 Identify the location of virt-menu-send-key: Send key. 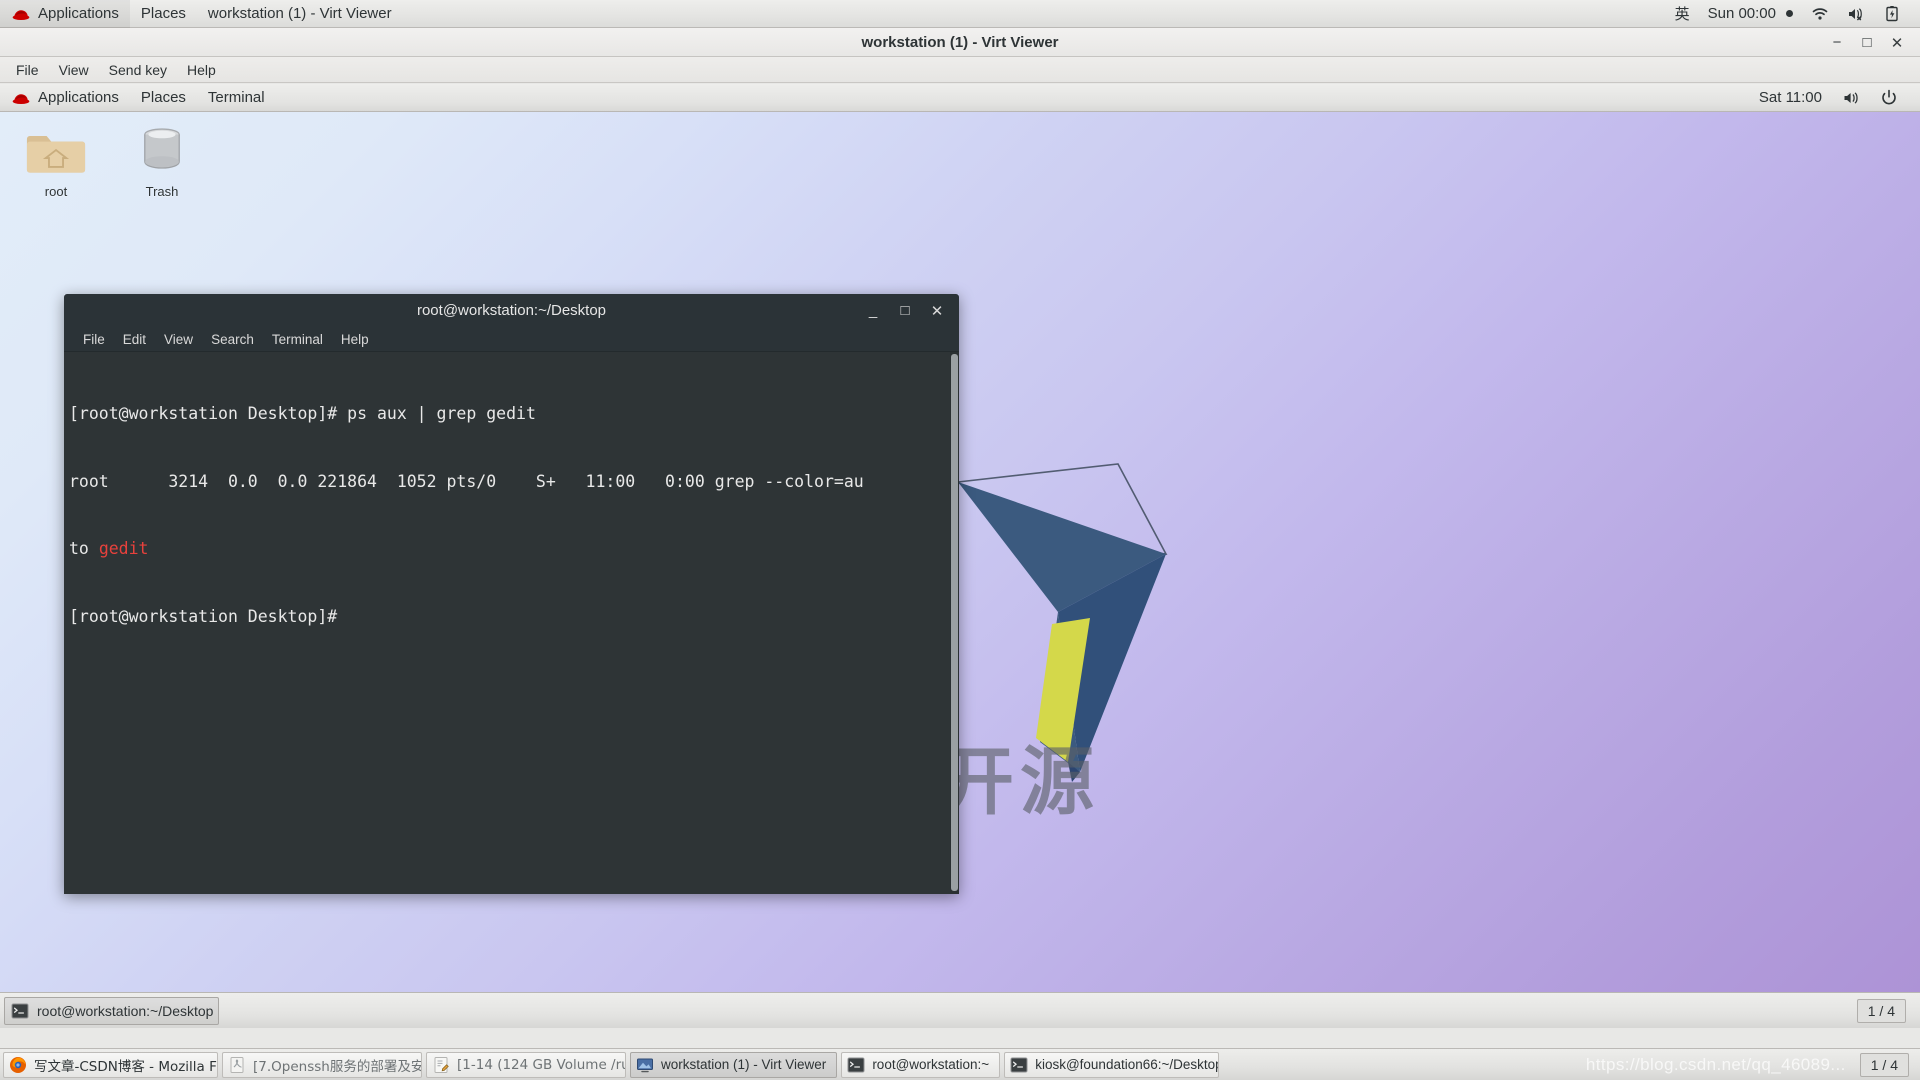
(138, 70).